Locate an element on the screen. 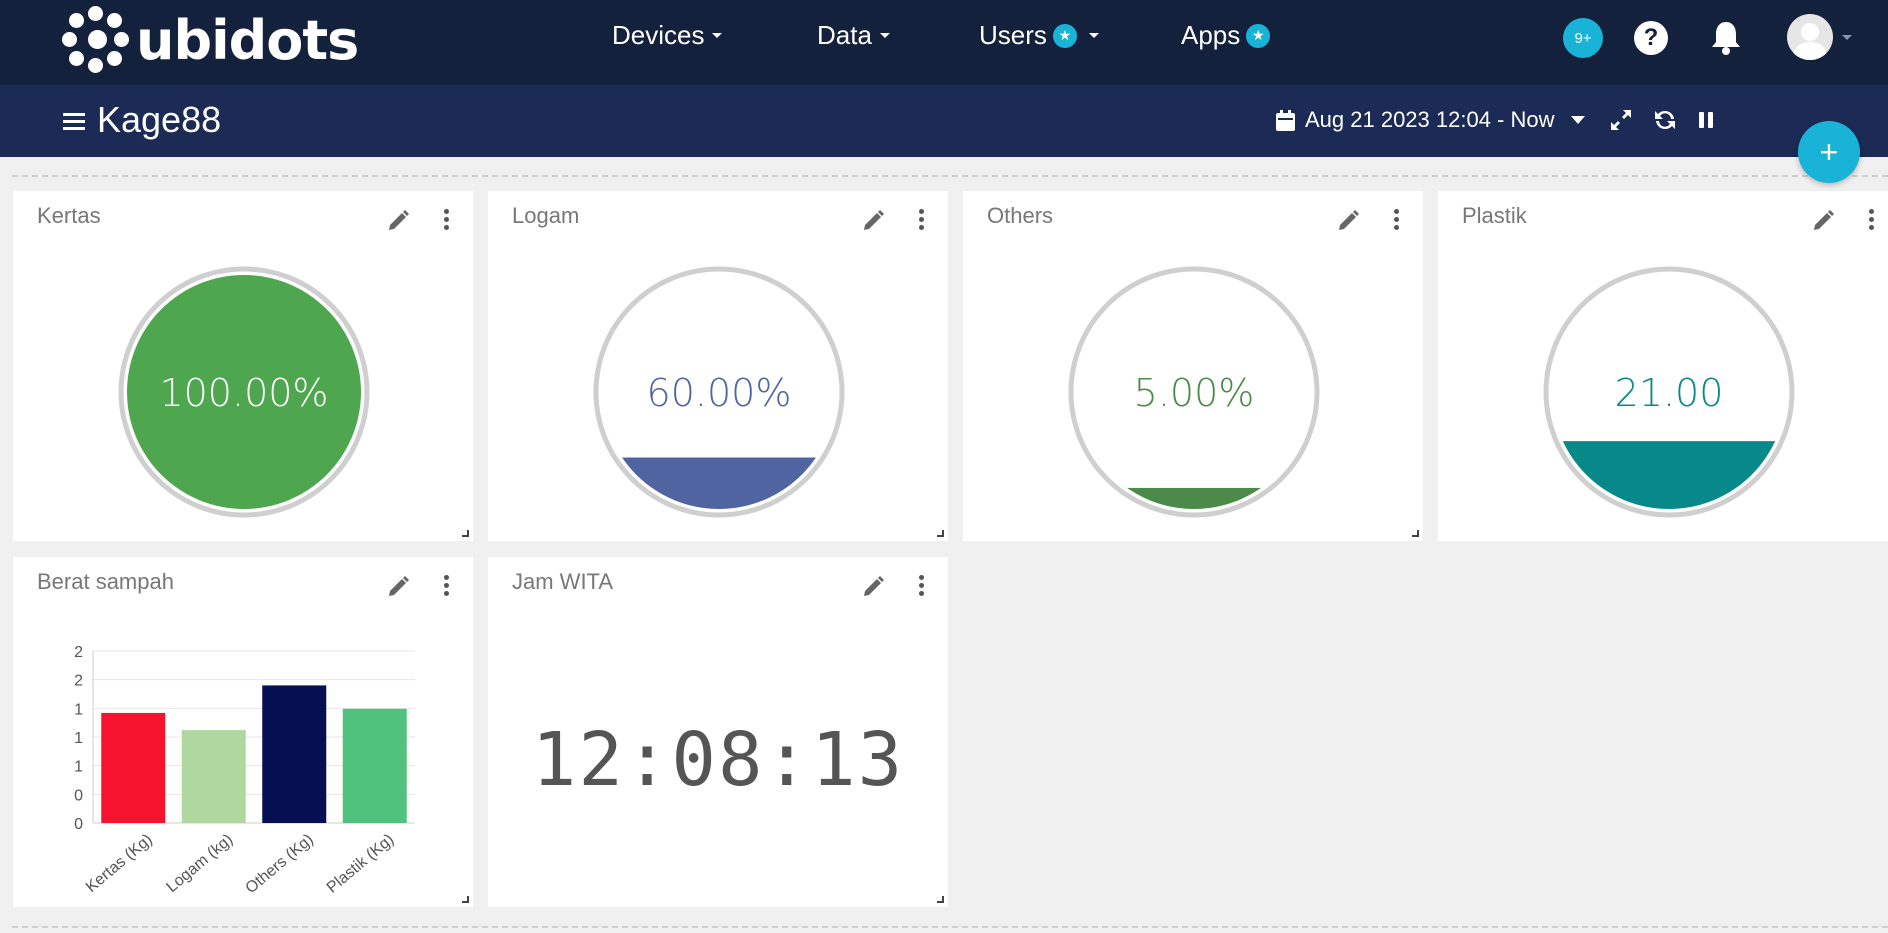 This screenshot has width=1888, height=933. ubidots-logo: ubidots is located at coordinates (210, 40).